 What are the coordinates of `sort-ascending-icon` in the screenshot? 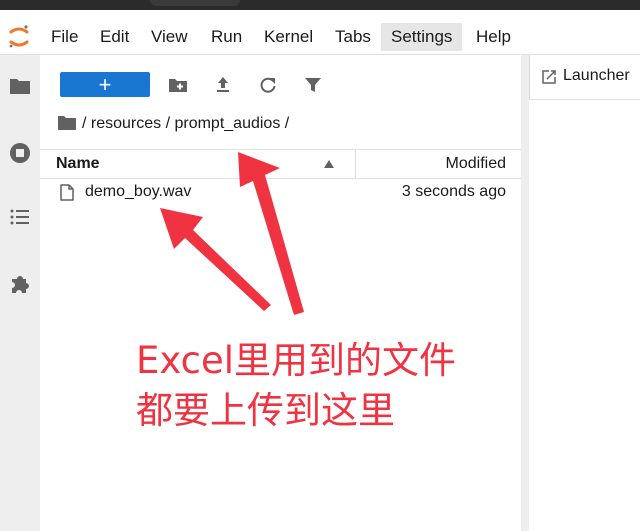 It's located at (329, 164).